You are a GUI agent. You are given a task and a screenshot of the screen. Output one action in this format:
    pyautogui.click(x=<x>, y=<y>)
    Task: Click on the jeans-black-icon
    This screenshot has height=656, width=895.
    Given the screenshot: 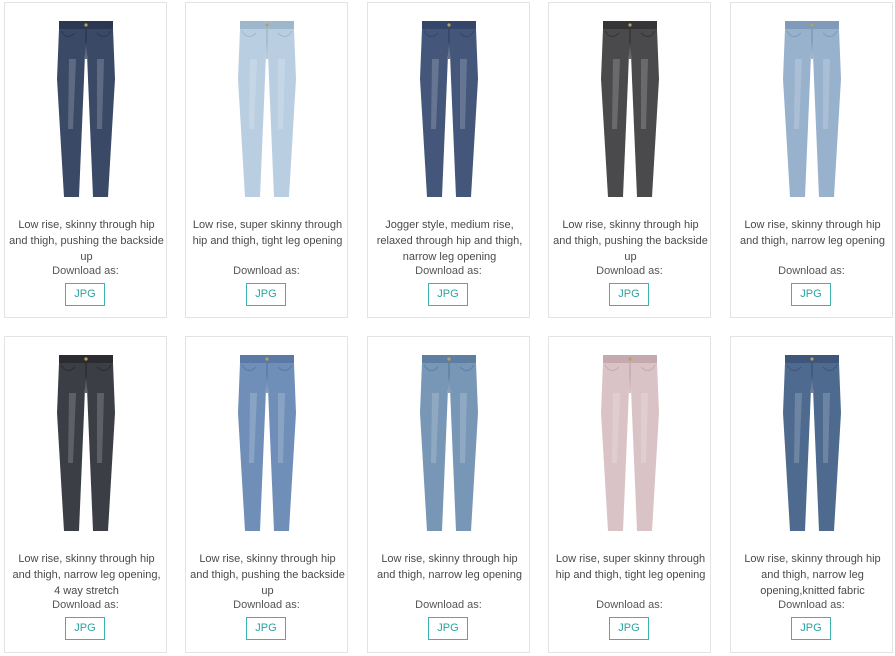 What is the action you would take?
    pyautogui.click(x=629, y=109)
    